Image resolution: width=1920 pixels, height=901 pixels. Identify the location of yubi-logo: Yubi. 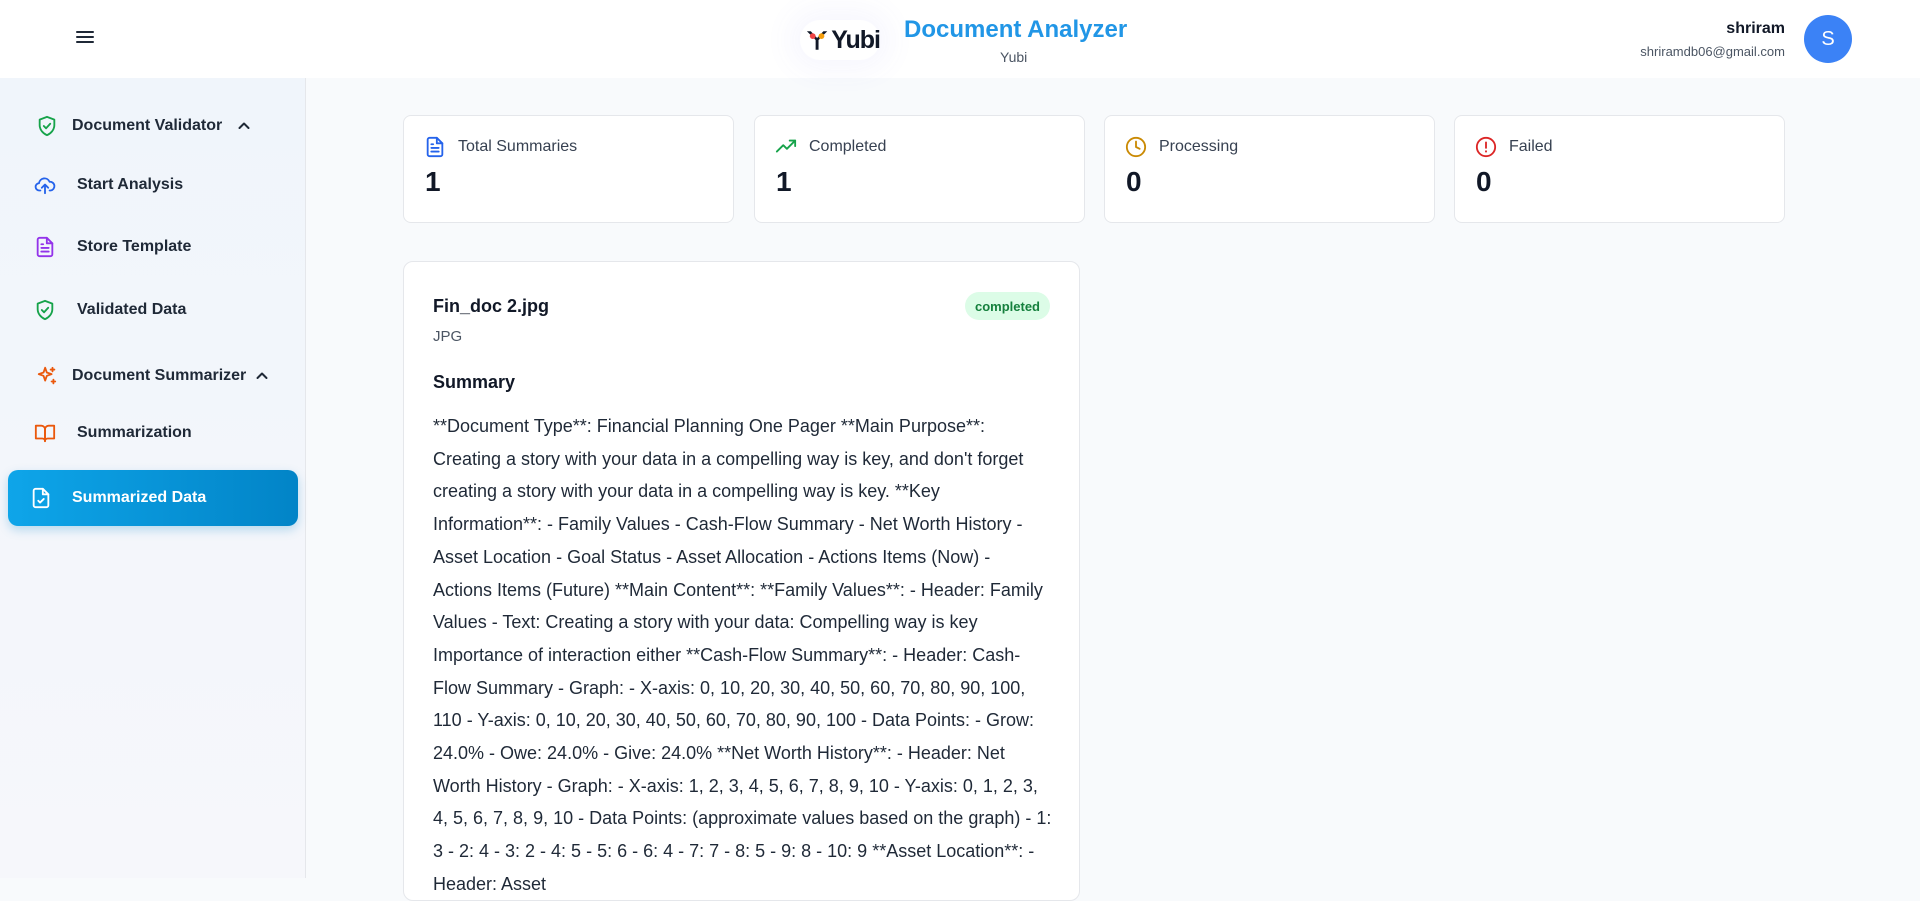
(840, 40).